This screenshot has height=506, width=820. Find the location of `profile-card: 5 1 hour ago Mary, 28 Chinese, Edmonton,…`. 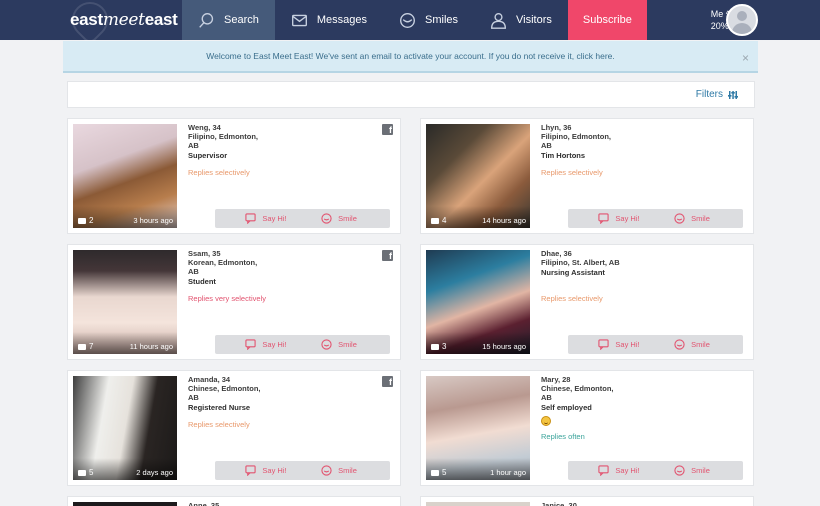

profile-card: 5 1 hour ago Mary, 28 Chinese, Edmonton,… is located at coordinates (587, 428).